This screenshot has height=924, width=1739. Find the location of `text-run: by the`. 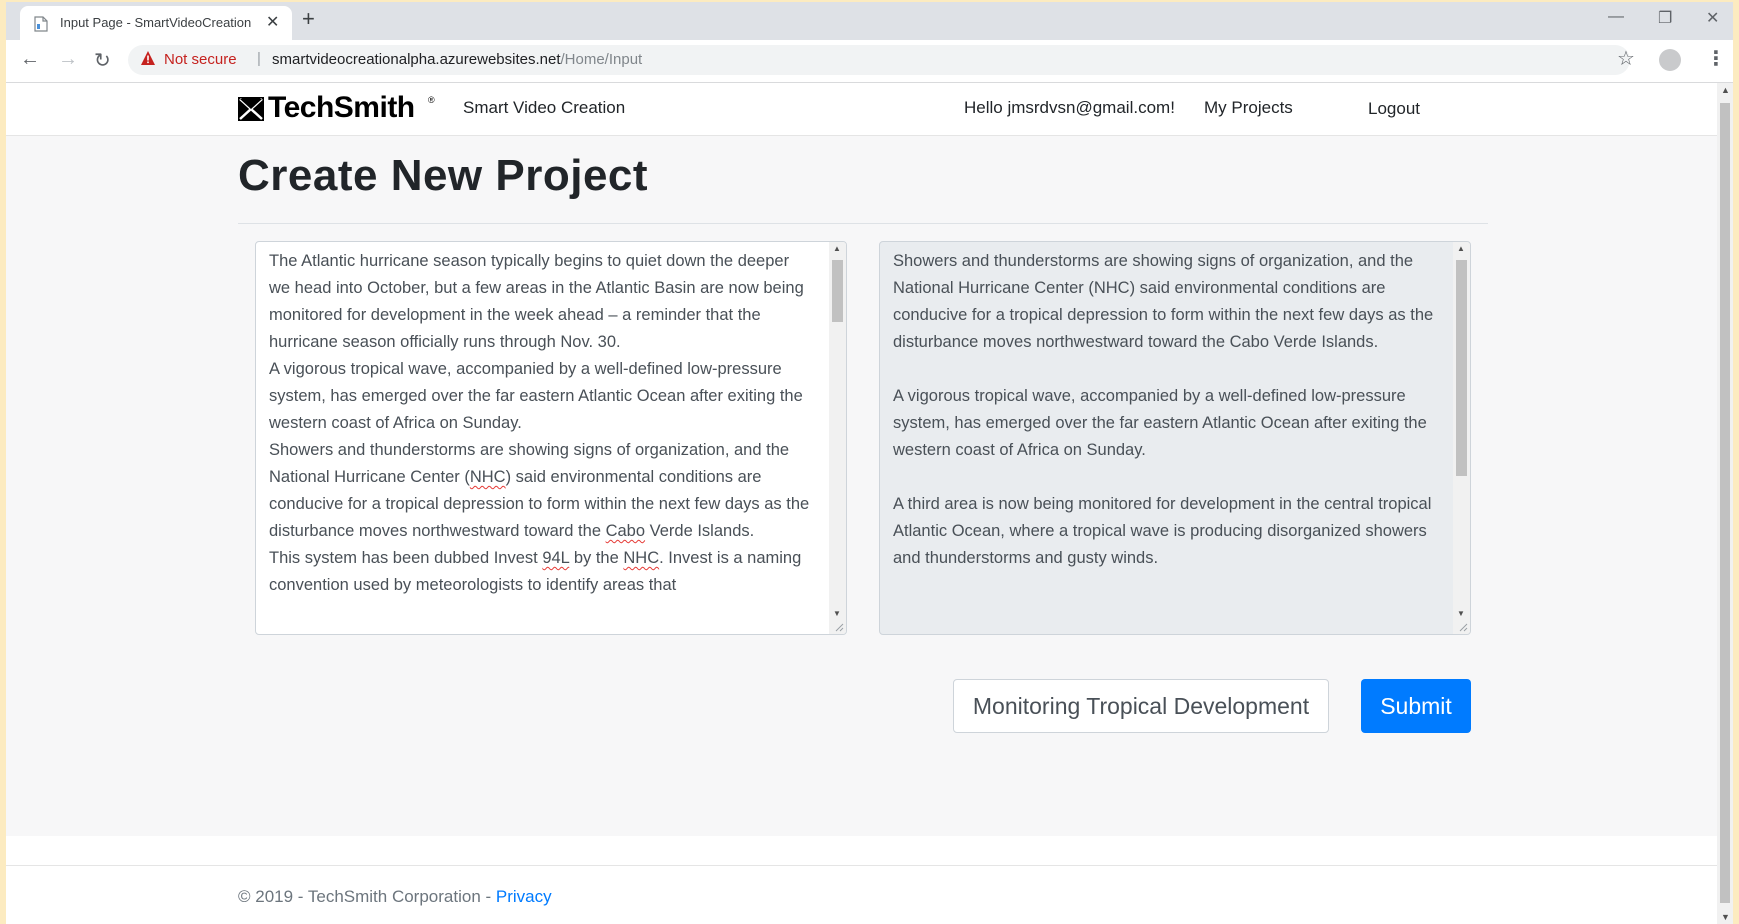

text-run: by the is located at coordinates (596, 558).